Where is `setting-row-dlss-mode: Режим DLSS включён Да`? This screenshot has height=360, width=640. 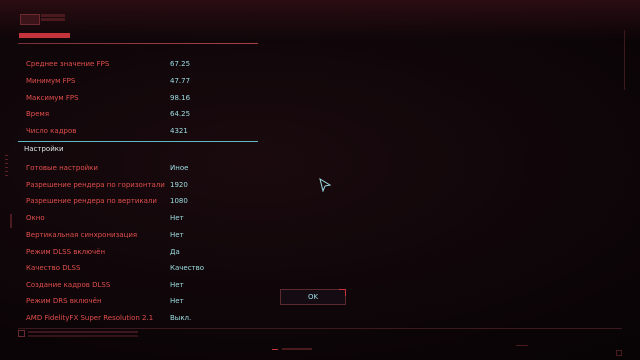 setting-row-dlss-mode: Режим DLSS включён Да is located at coordinates (131, 252).